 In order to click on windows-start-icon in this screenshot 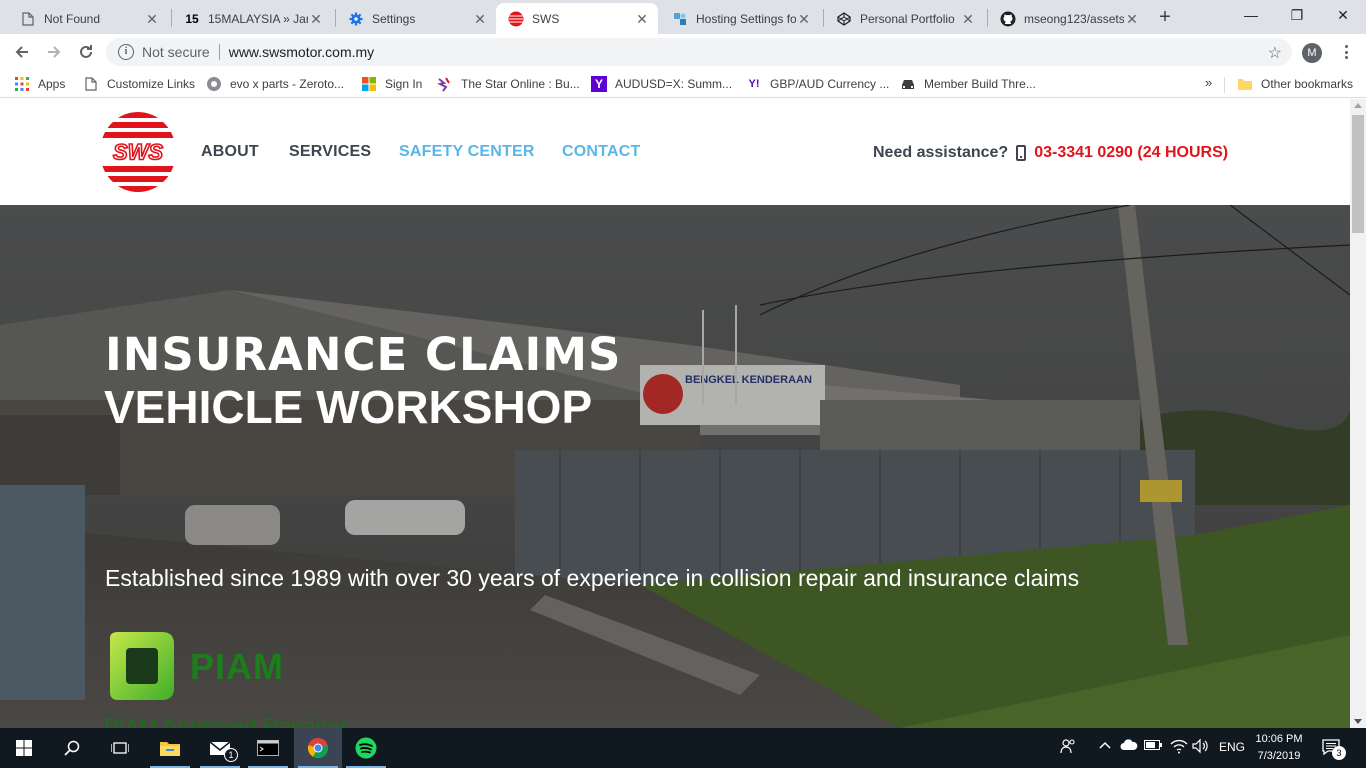, I will do `click(24, 748)`.